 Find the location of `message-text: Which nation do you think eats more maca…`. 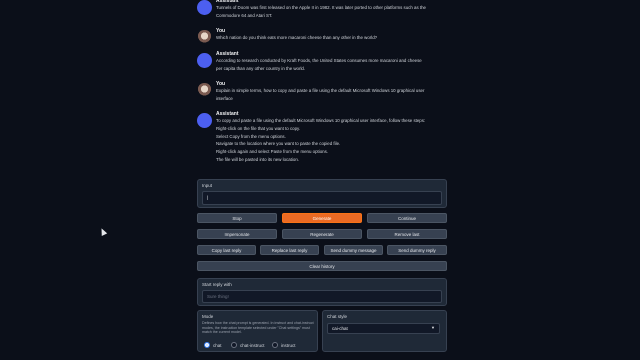

message-text: Which nation do you think eats more maca… is located at coordinates (330, 38).